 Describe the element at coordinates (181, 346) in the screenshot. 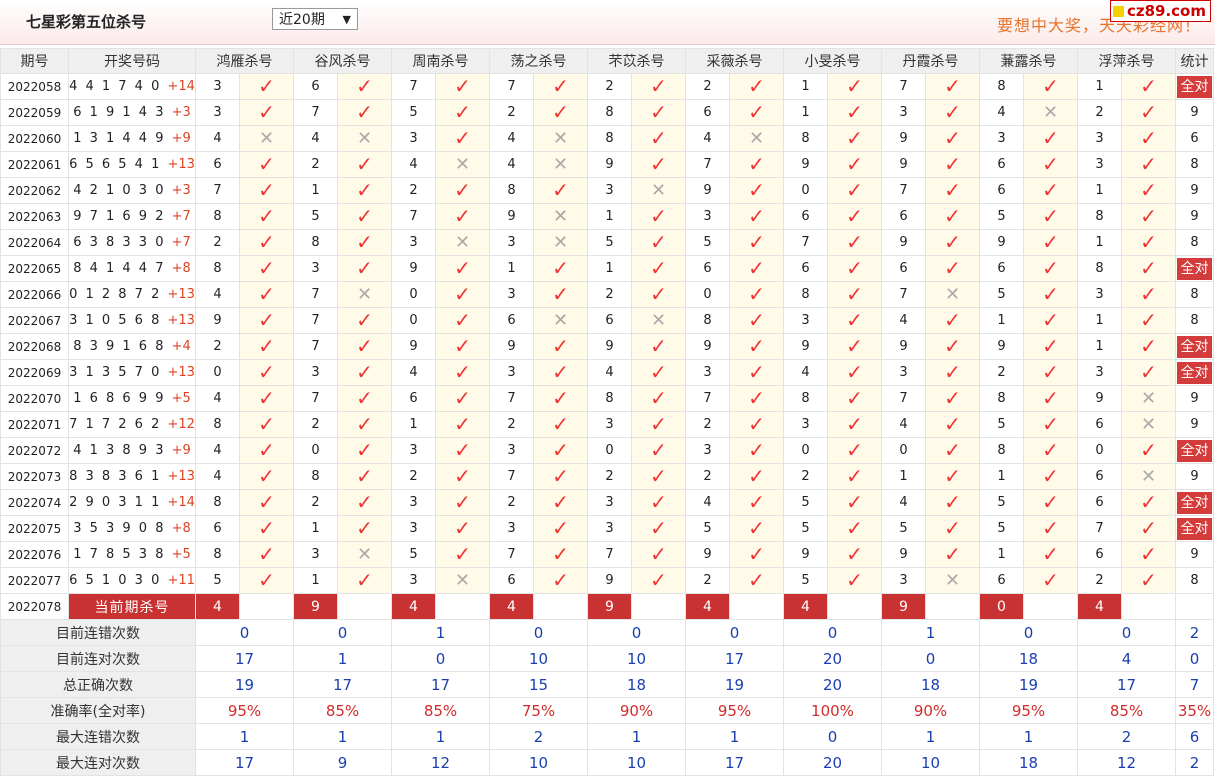

I see `draw-bonus: +4` at that location.